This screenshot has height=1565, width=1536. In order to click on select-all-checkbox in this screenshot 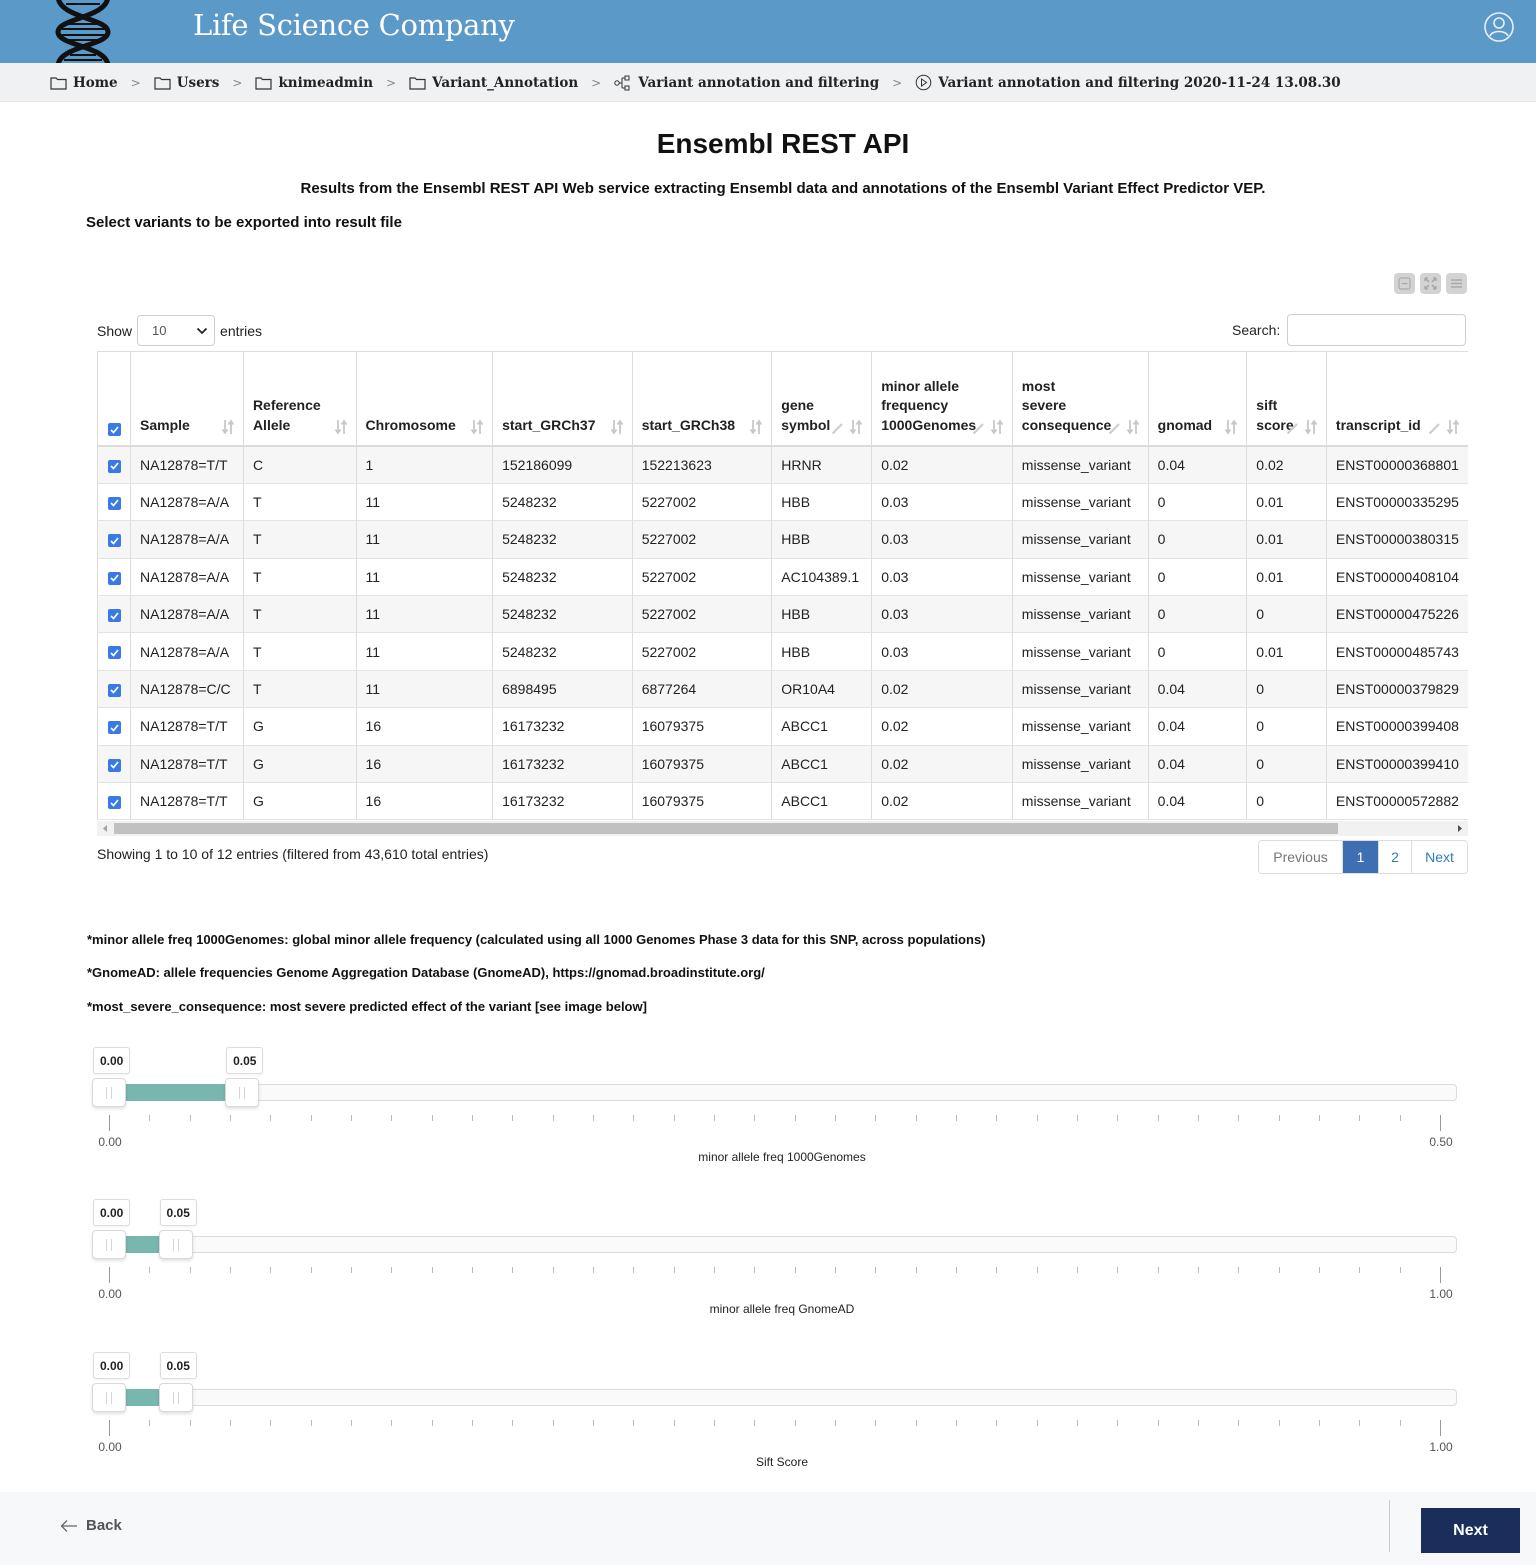, I will do `click(114, 430)`.